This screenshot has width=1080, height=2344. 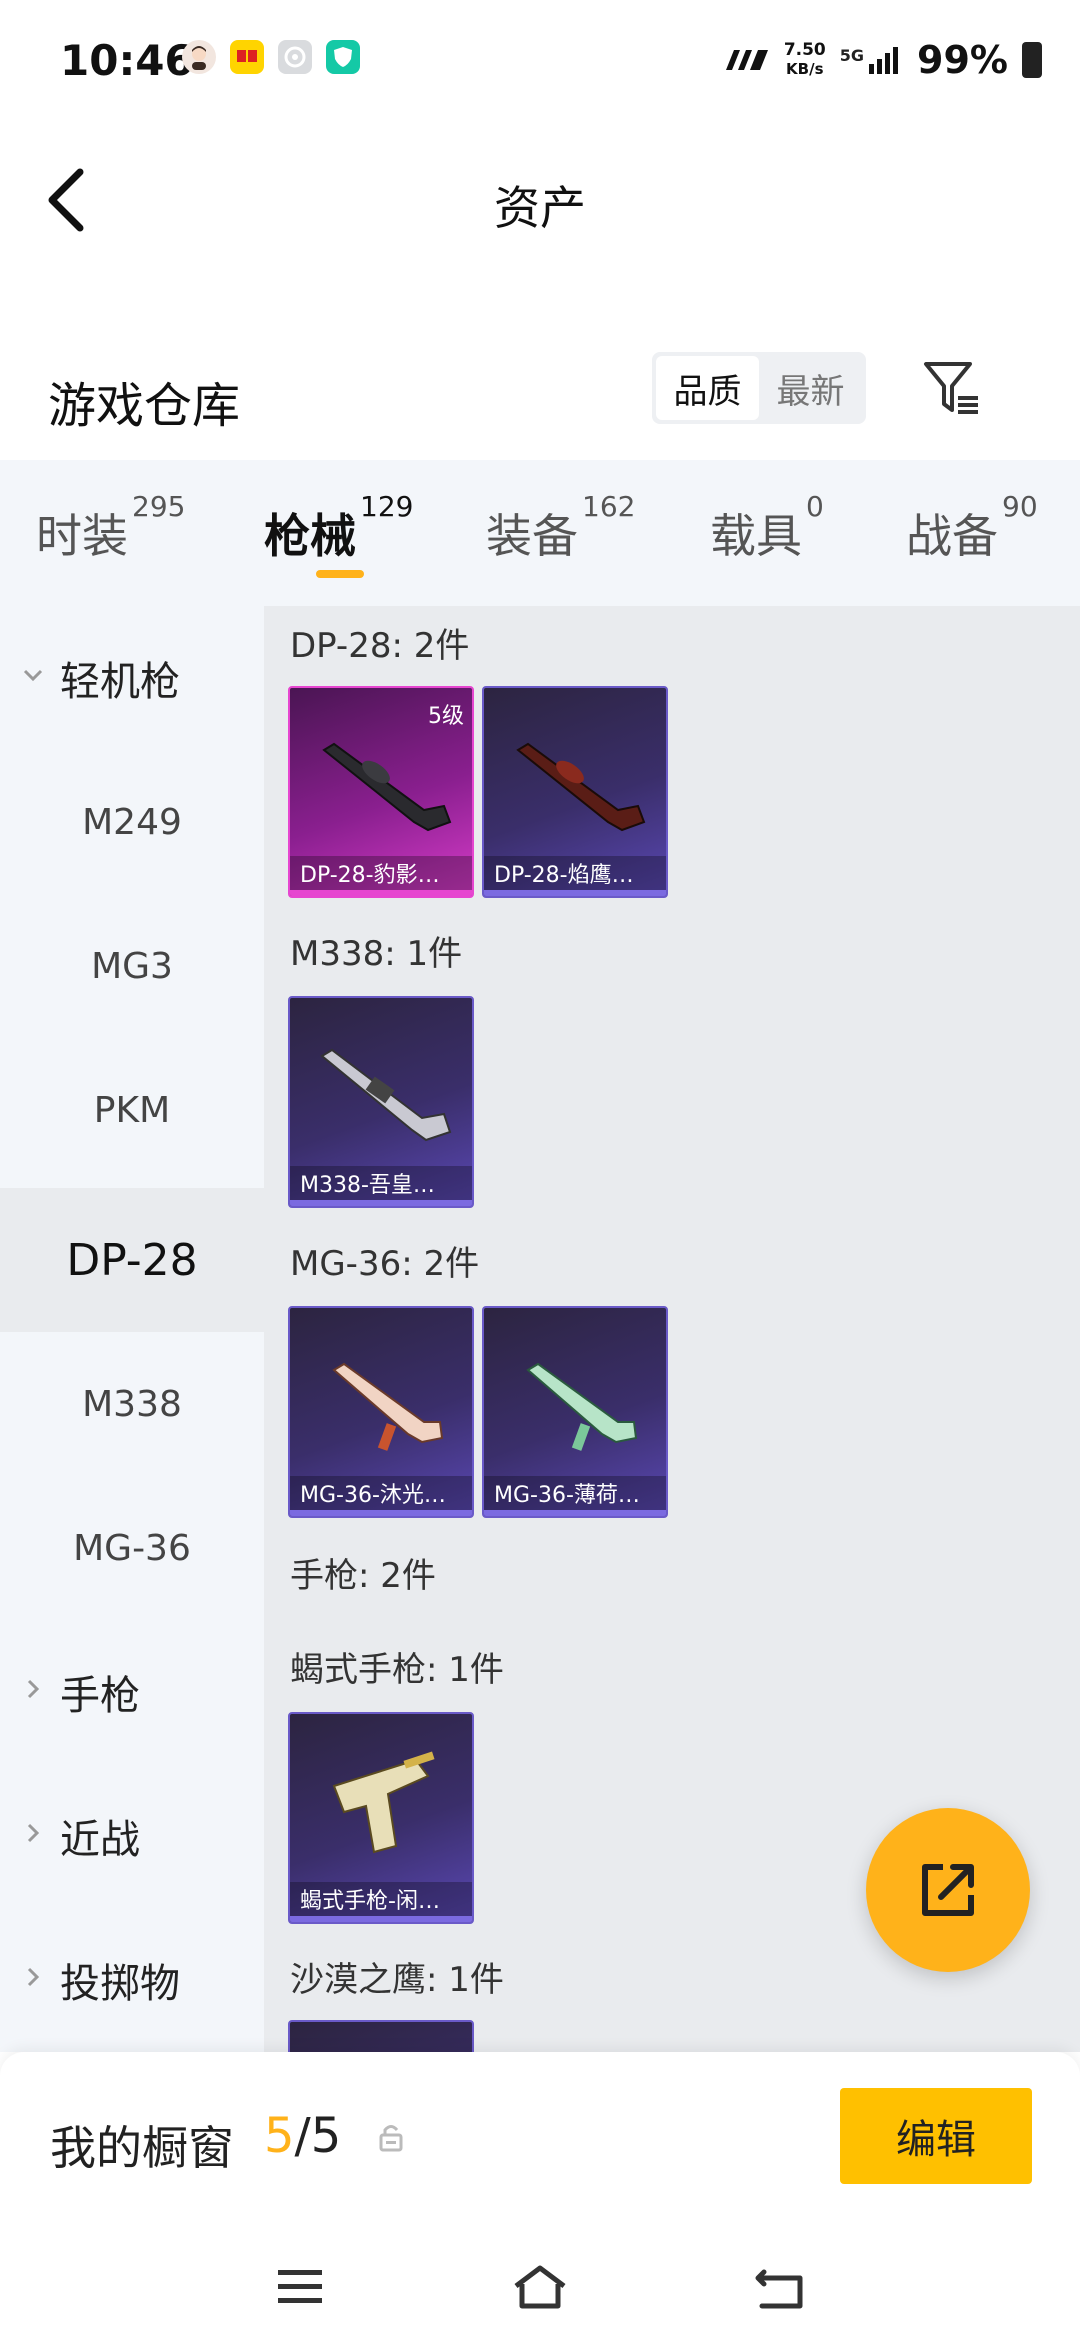 What do you see at coordinates (780, 2287) in the screenshot?
I see `back-icon` at bounding box center [780, 2287].